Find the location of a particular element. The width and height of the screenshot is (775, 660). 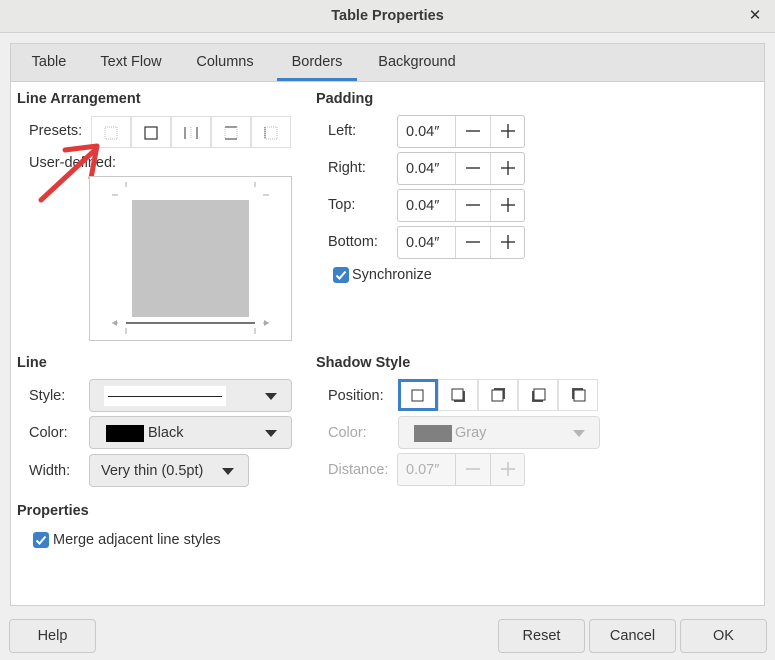

line-width-dropdown: Very thin (0.5pt) is located at coordinates (169, 470).